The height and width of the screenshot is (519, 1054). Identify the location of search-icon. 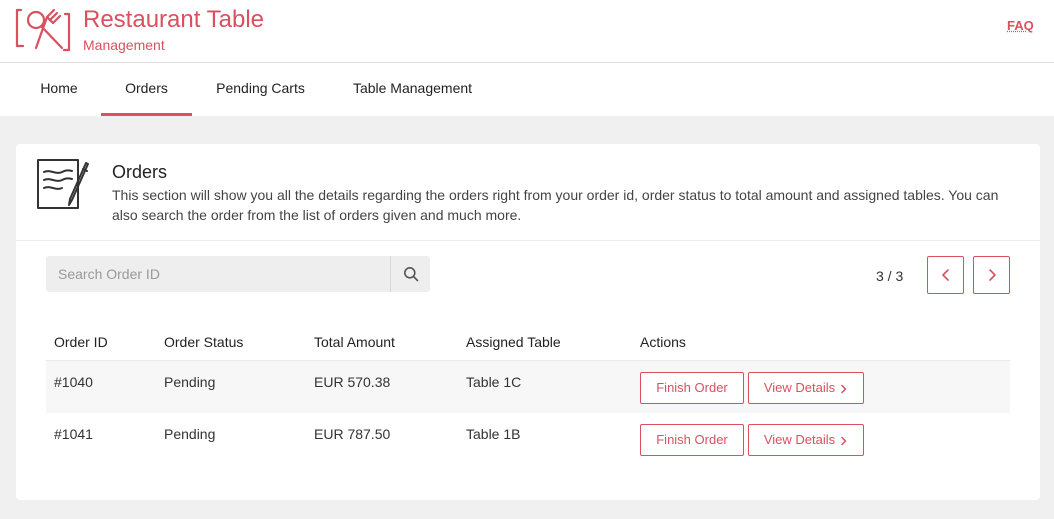
(410, 274).